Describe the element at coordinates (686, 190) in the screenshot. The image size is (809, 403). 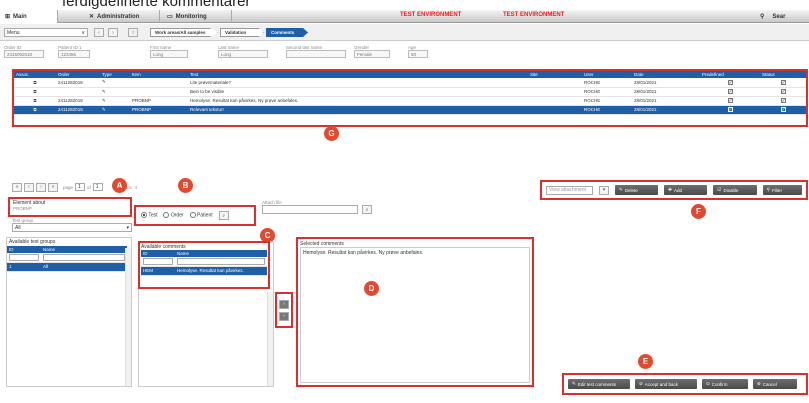
I see `add-button: ✚ Add` at that location.